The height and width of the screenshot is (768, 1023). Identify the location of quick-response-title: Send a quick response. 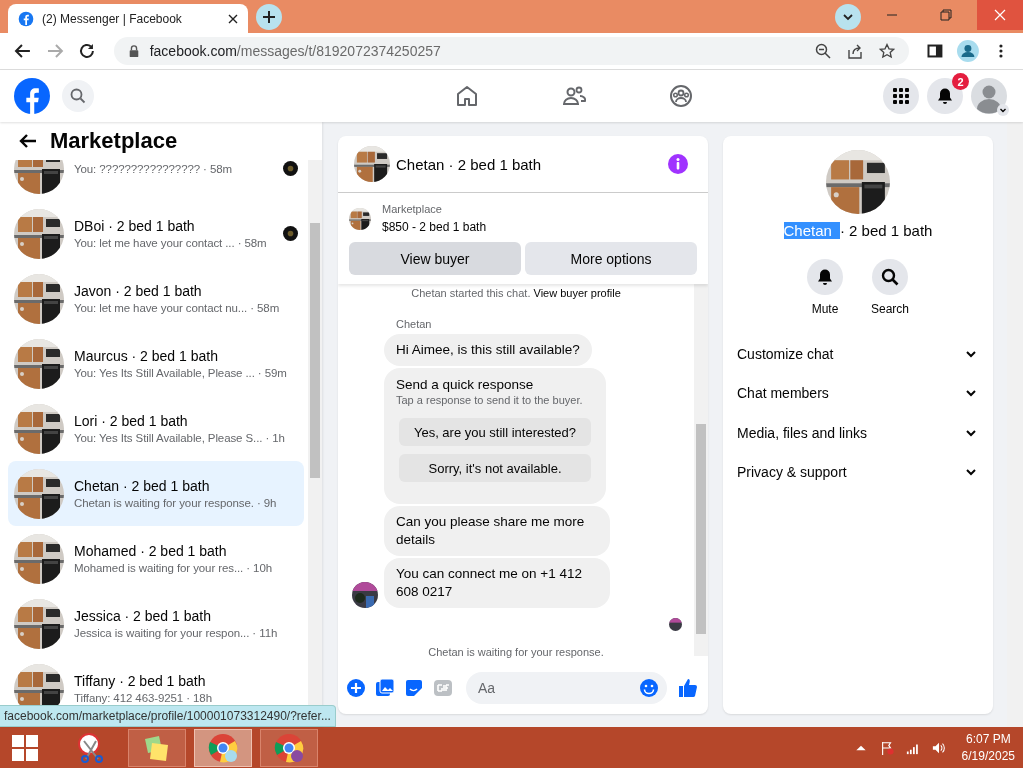
(465, 384).